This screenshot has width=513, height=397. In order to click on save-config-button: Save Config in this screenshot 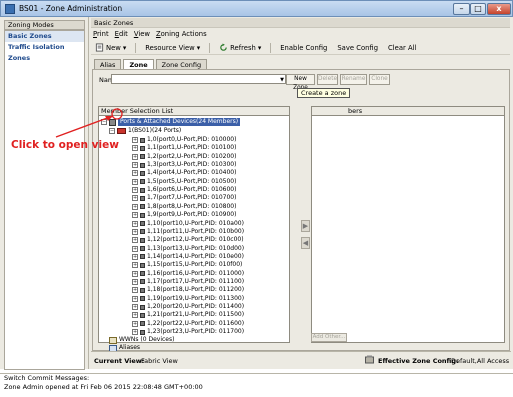, I will do `click(357, 48)`.